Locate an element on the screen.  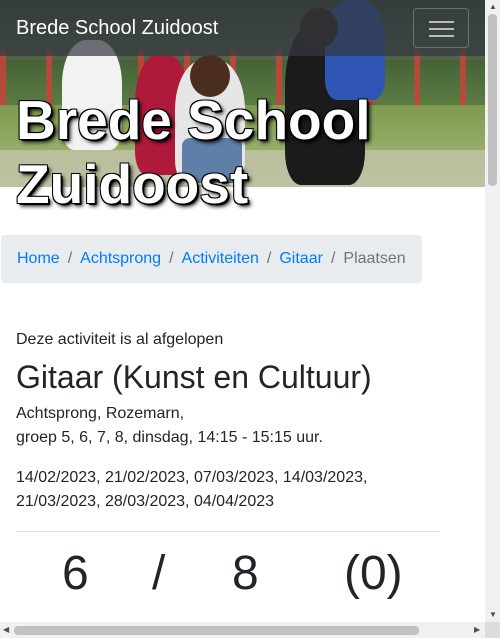
activity-dates-line: 21/03/2023, 28/03/2023, 04/04/2023 is located at coordinates (145, 501).